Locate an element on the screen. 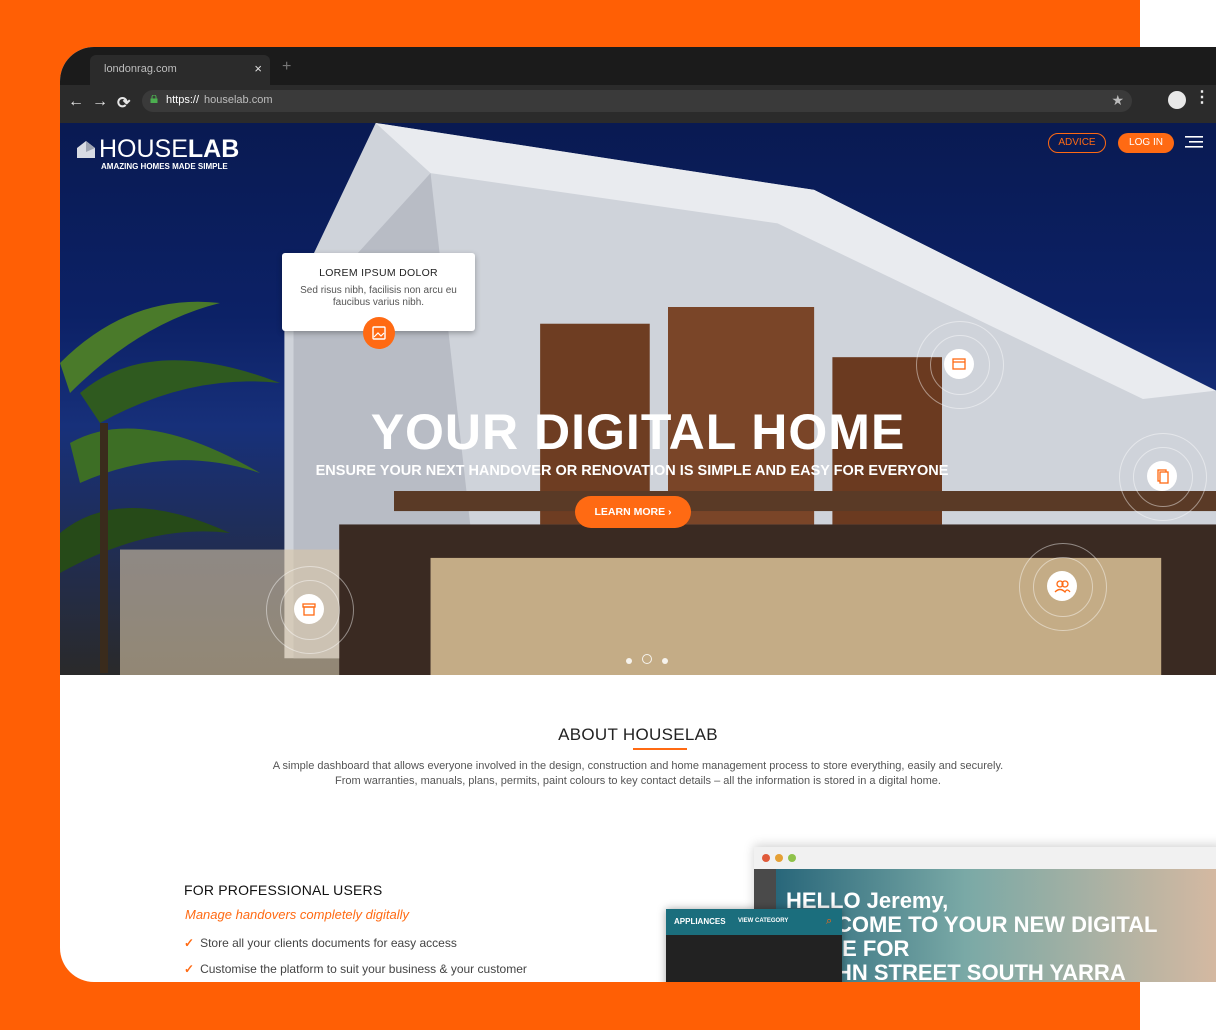 The width and height of the screenshot is (1216, 1030). hotspot-contacts is located at coordinates (1063, 587).